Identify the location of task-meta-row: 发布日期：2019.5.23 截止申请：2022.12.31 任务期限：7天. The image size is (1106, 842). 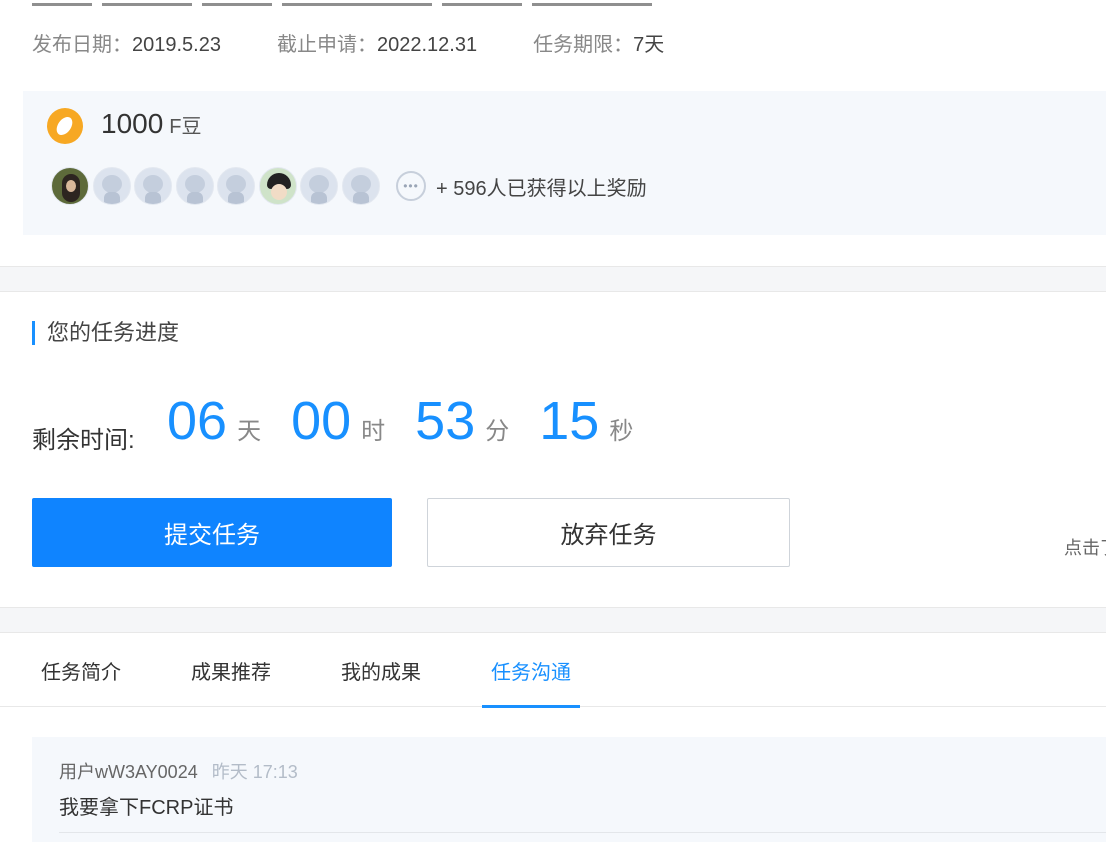
(376, 42).